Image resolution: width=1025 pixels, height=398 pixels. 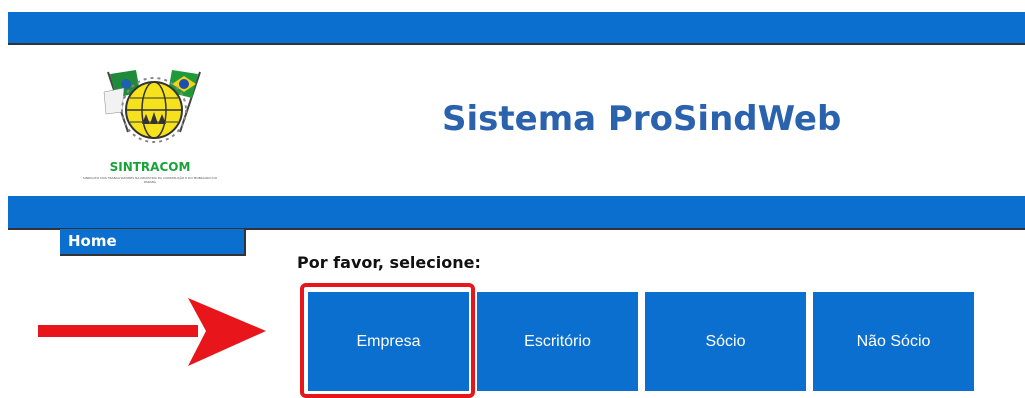 What do you see at coordinates (642, 119) in the screenshot?
I see `page-title: Sistema ProSindWeb` at bounding box center [642, 119].